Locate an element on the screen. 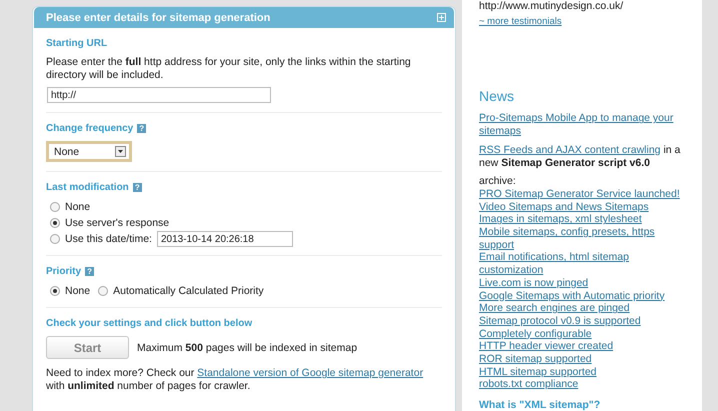 This screenshot has height=411, width=718. testimonial-url: http://www.mutinydesign.co.uk/ is located at coordinates (551, 6).